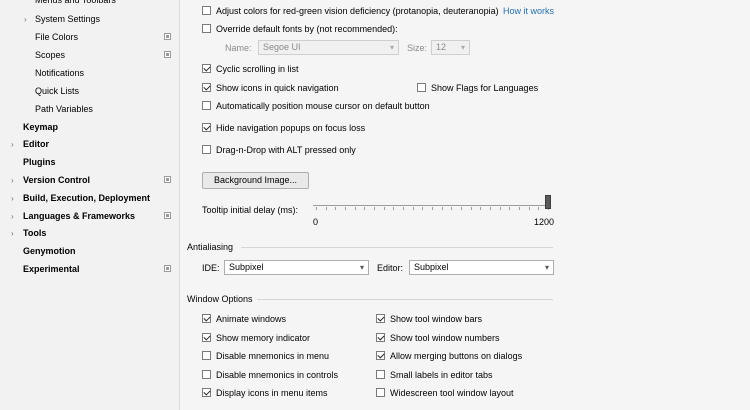 This screenshot has width=750, height=410. I want to click on slider-track, so click(432, 205).